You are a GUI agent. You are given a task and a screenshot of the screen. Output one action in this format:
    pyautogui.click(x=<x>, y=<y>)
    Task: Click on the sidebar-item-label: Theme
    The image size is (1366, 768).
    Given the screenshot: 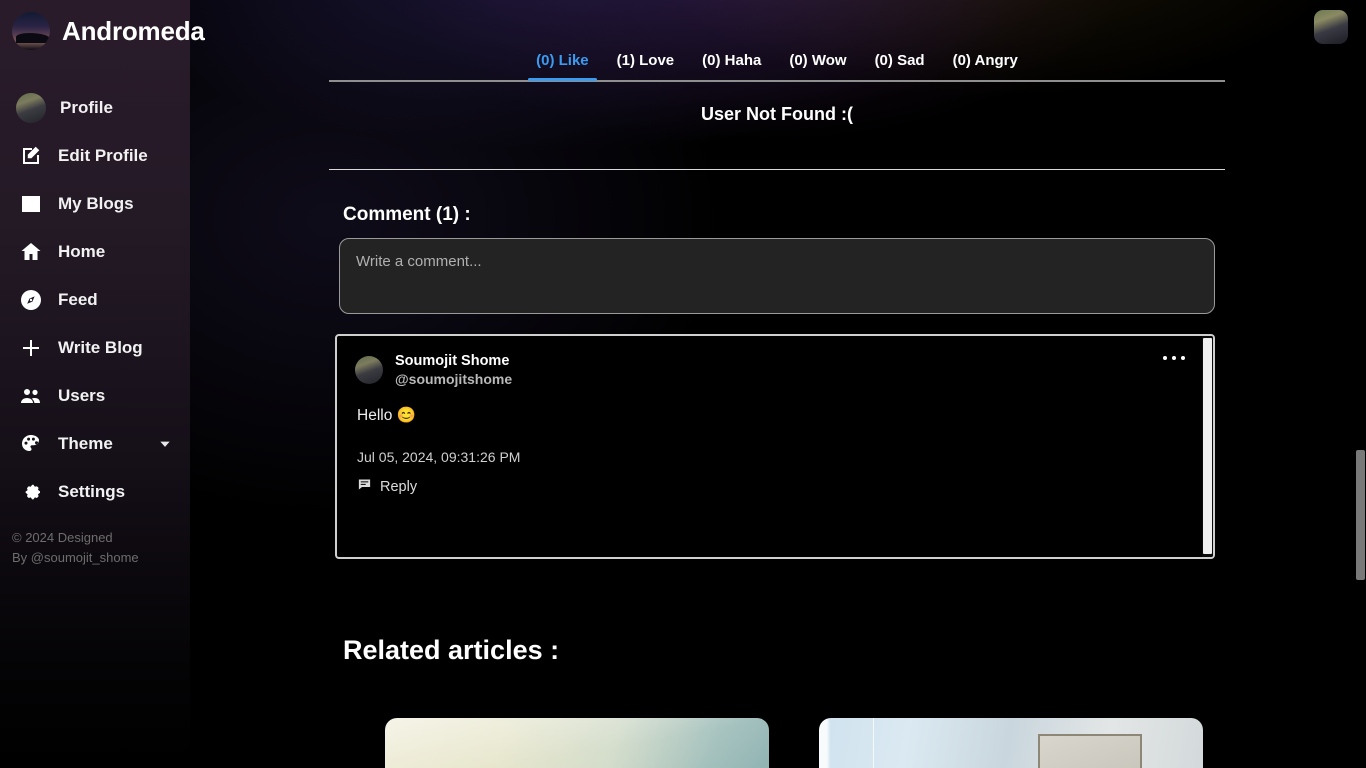 What is the action you would take?
    pyautogui.click(x=85, y=443)
    